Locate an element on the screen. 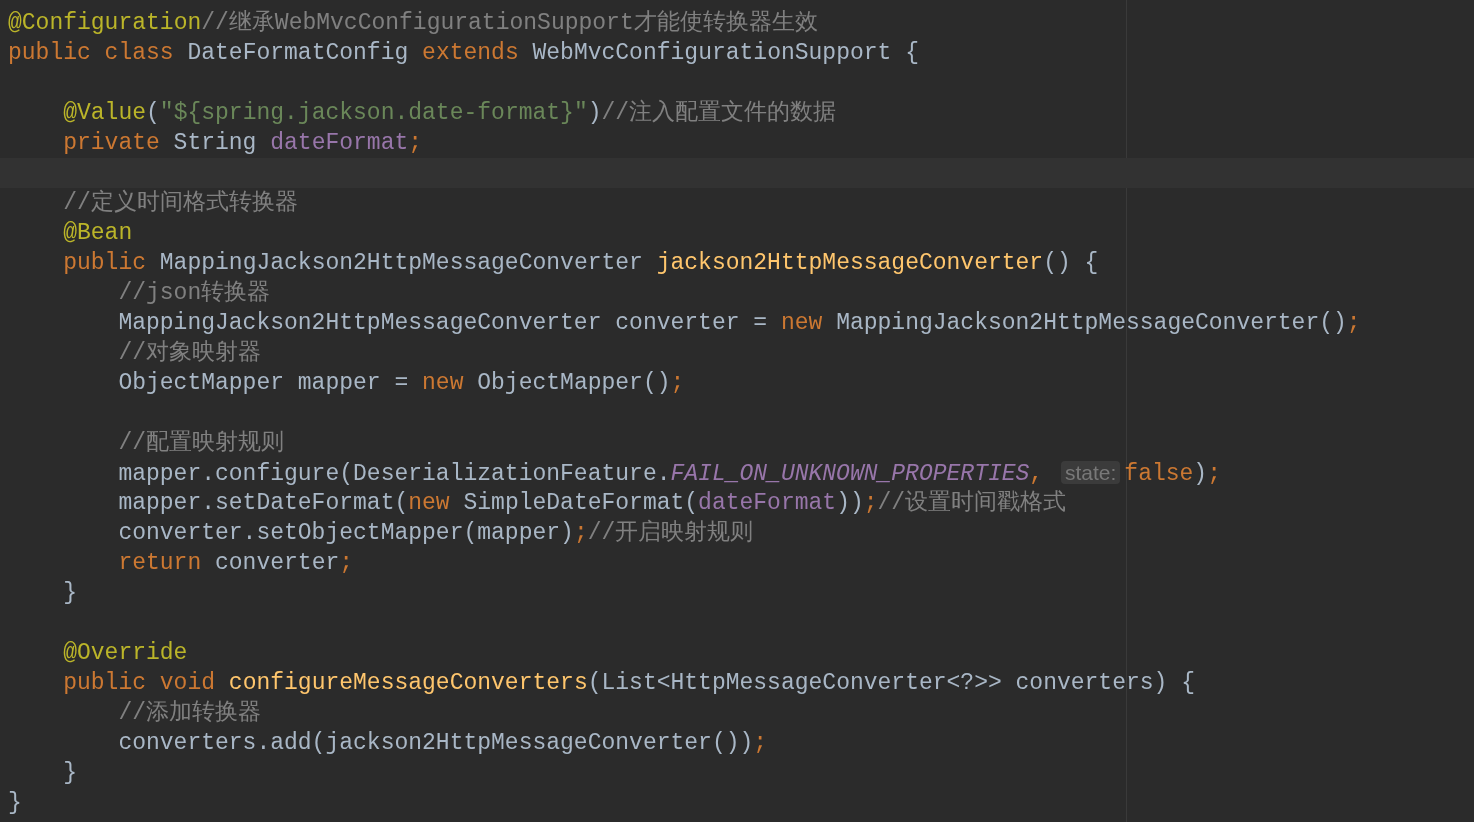 The width and height of the screenshot is (1474, 822). code-line: //对象映射器 is located at coordinates (189, 353).